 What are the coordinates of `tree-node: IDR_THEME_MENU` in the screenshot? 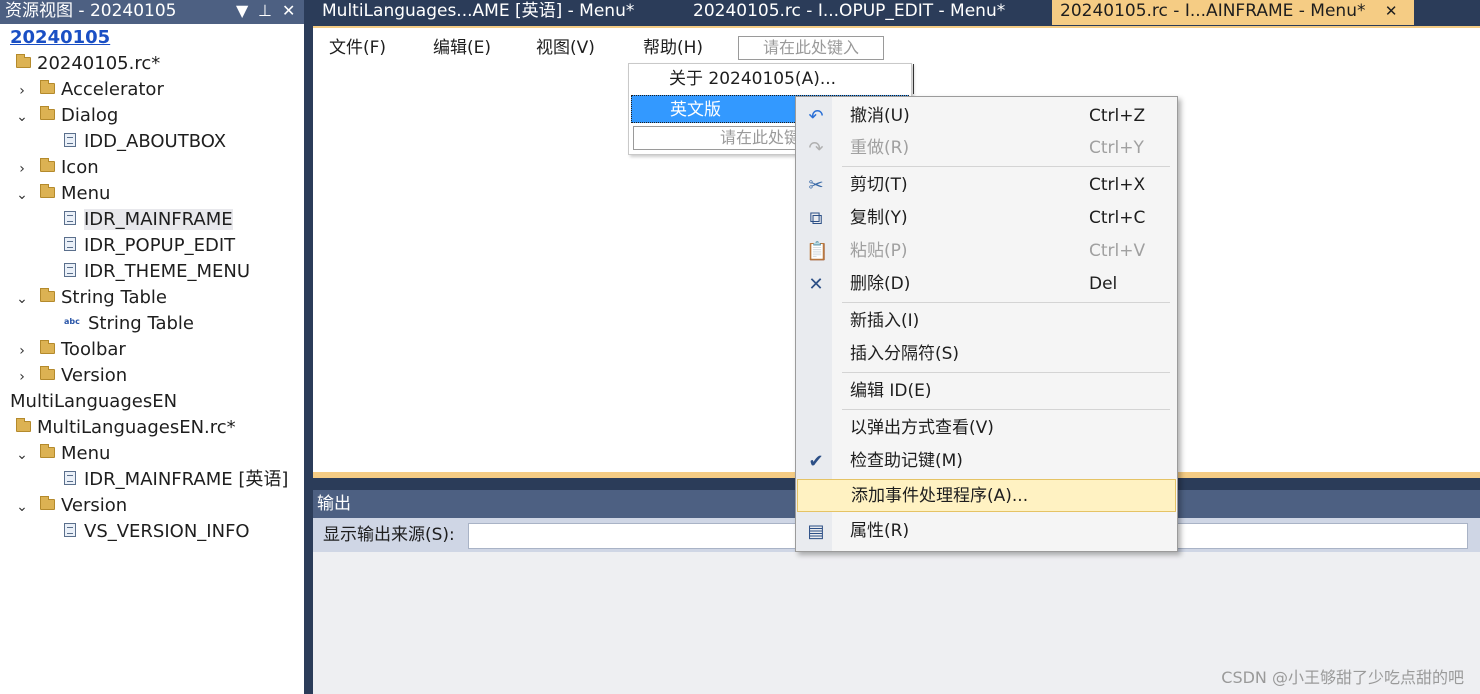 It's located at (157, 272).